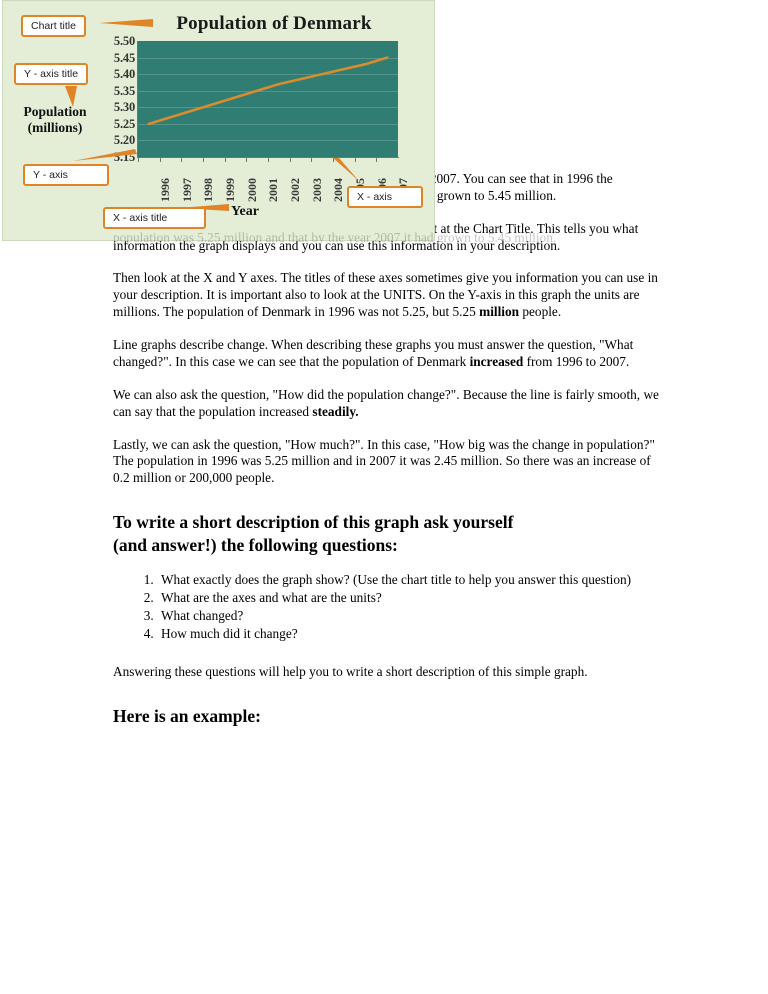 The height and width of the screenshot is (994, 768). What do you see at coordinates (576, 361) in the screenshot?
I see `text-run: from 1996 to 2007.` at bounding box center [576, 361].